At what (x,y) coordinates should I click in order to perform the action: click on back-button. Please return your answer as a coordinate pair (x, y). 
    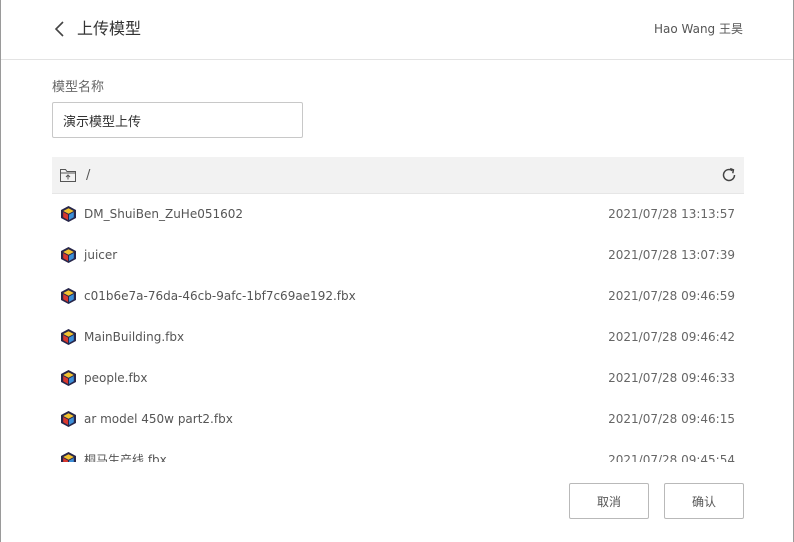
    Looking at the image, I should click on (61, 29).